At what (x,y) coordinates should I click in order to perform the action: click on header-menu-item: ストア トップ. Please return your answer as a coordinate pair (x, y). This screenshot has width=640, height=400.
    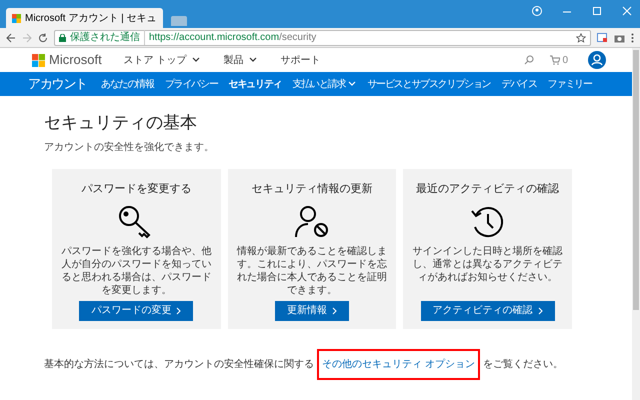
    Looking at the image, I should click on (162, 60).